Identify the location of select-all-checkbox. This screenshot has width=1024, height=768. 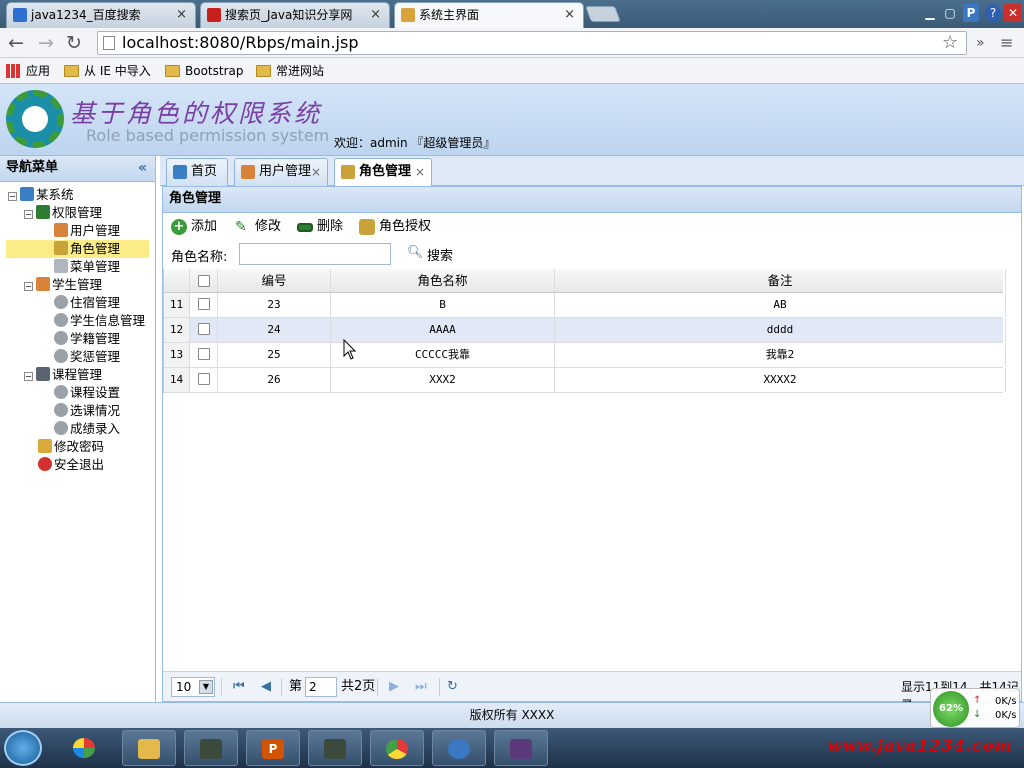
(203, 281).